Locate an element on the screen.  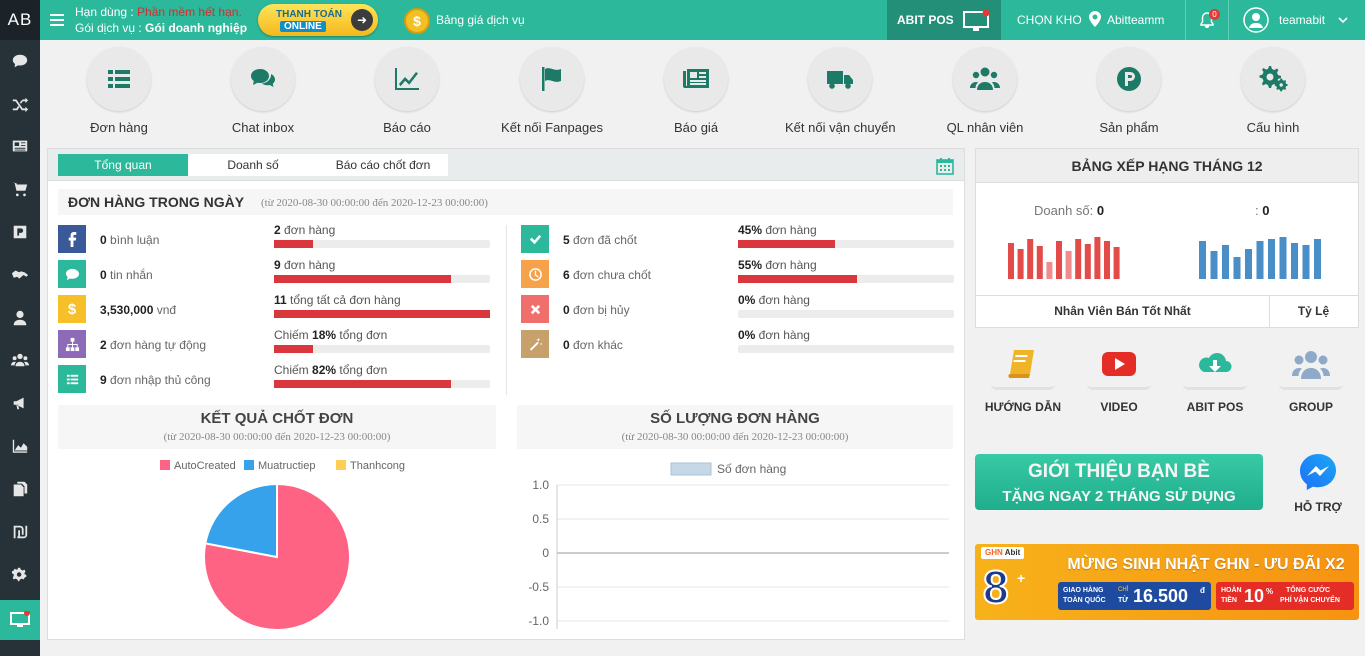
closing-result-pie-chart: AutoCreated Muatructiep Thanhcong is located at coordinates (282, 545).